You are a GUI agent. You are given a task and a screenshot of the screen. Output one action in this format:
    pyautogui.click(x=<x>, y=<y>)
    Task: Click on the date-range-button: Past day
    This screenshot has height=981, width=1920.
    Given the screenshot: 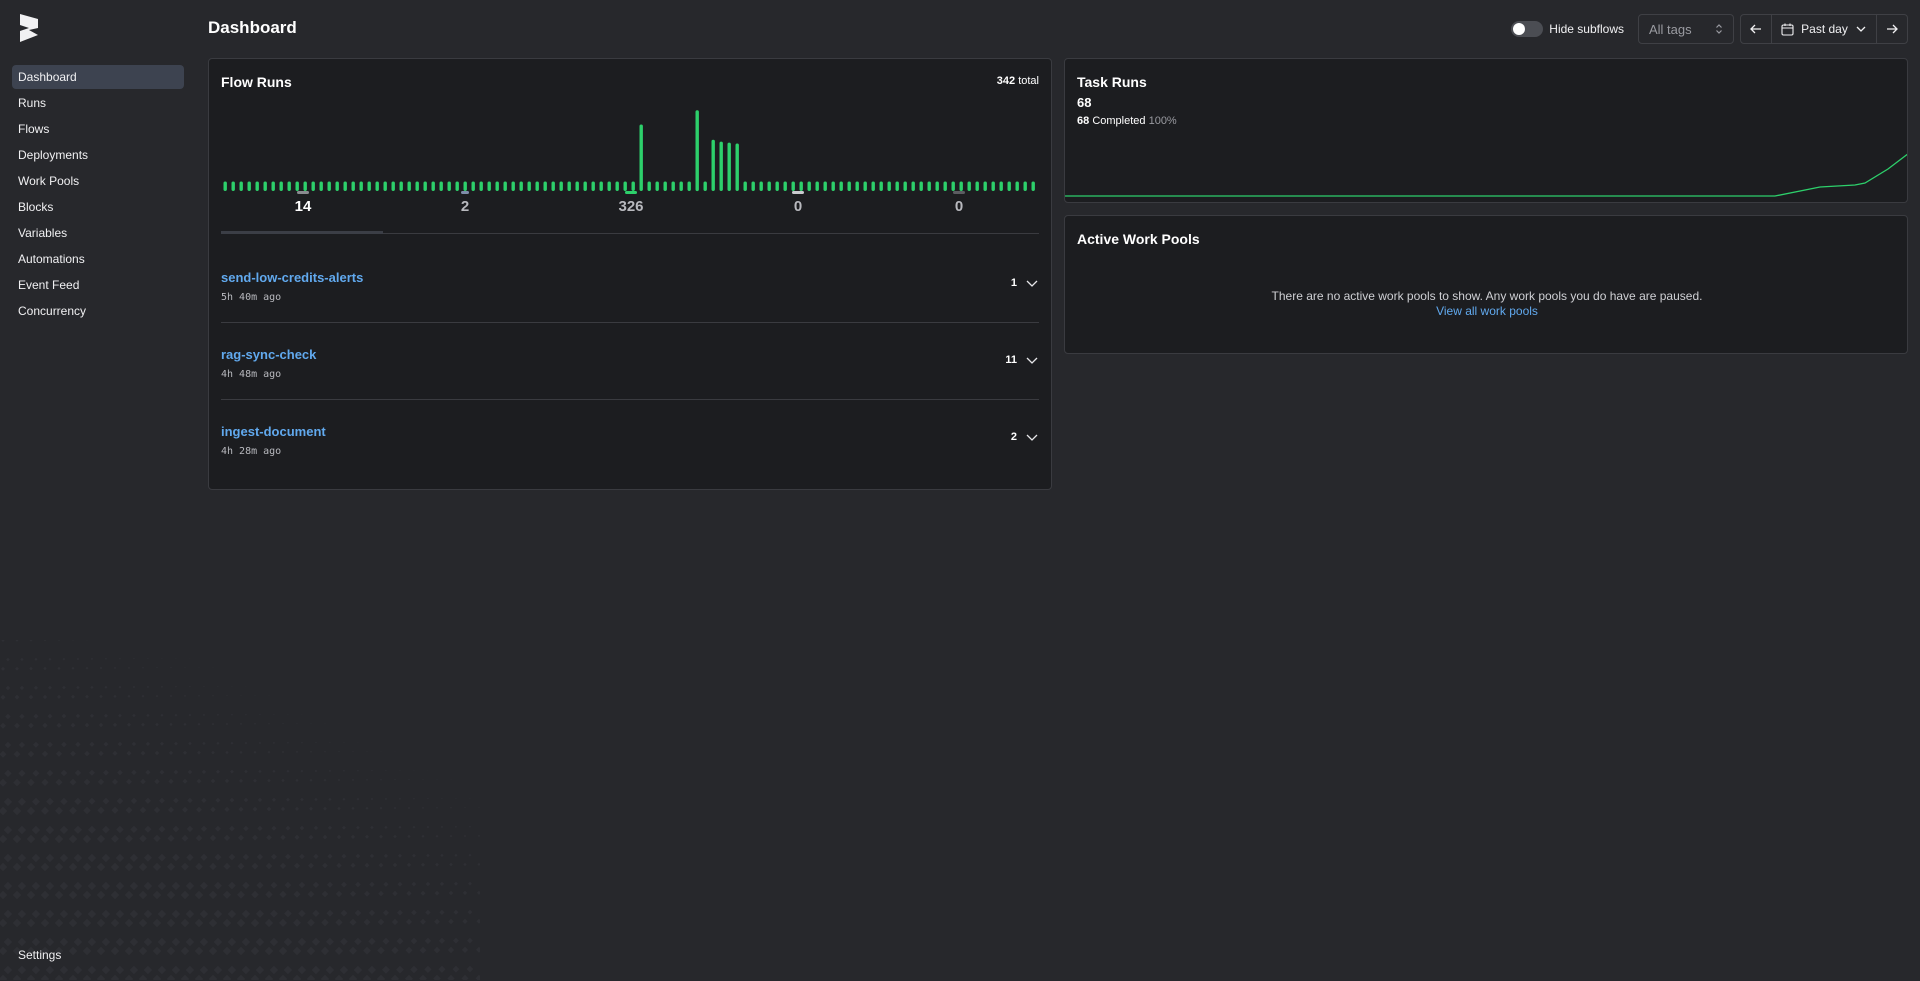 What is the action you would take?
    pyautogui.click(x=1824, y=29)
    